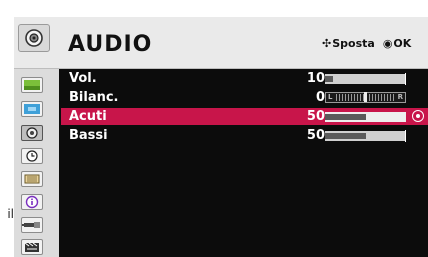 The height and width of the screenshot is (257, 428). Describe the element at coordinates (10, 214) in the screenshot. I see `side-text-fragment: il` at that location.